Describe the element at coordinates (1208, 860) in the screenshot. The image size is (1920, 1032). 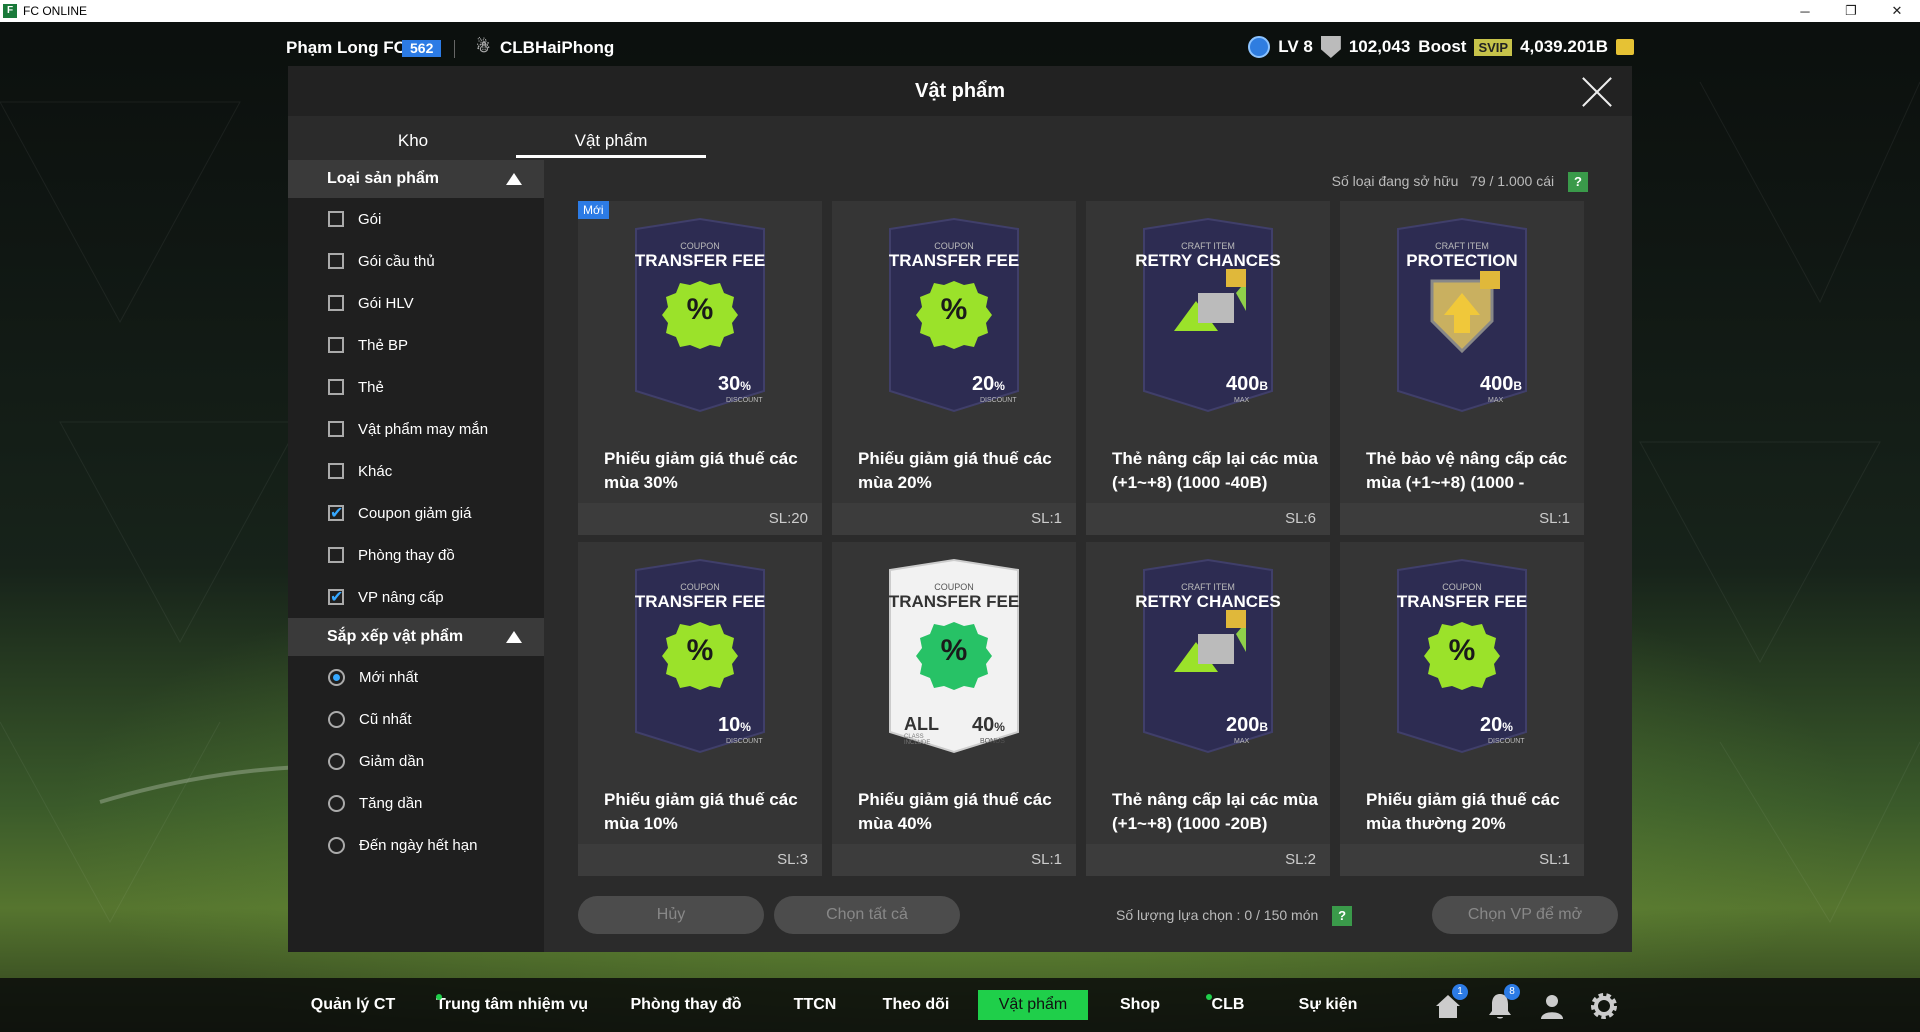
I see `item-quantity: SL:2` at that location.